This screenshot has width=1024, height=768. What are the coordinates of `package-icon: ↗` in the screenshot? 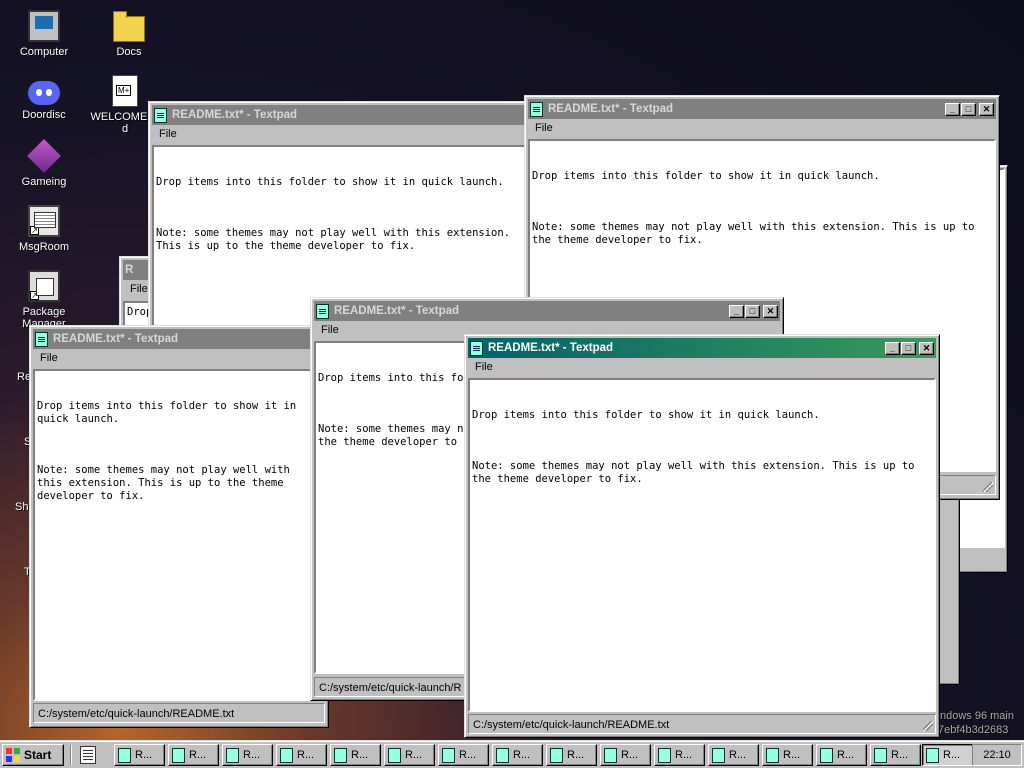 It's located at (44, 286).